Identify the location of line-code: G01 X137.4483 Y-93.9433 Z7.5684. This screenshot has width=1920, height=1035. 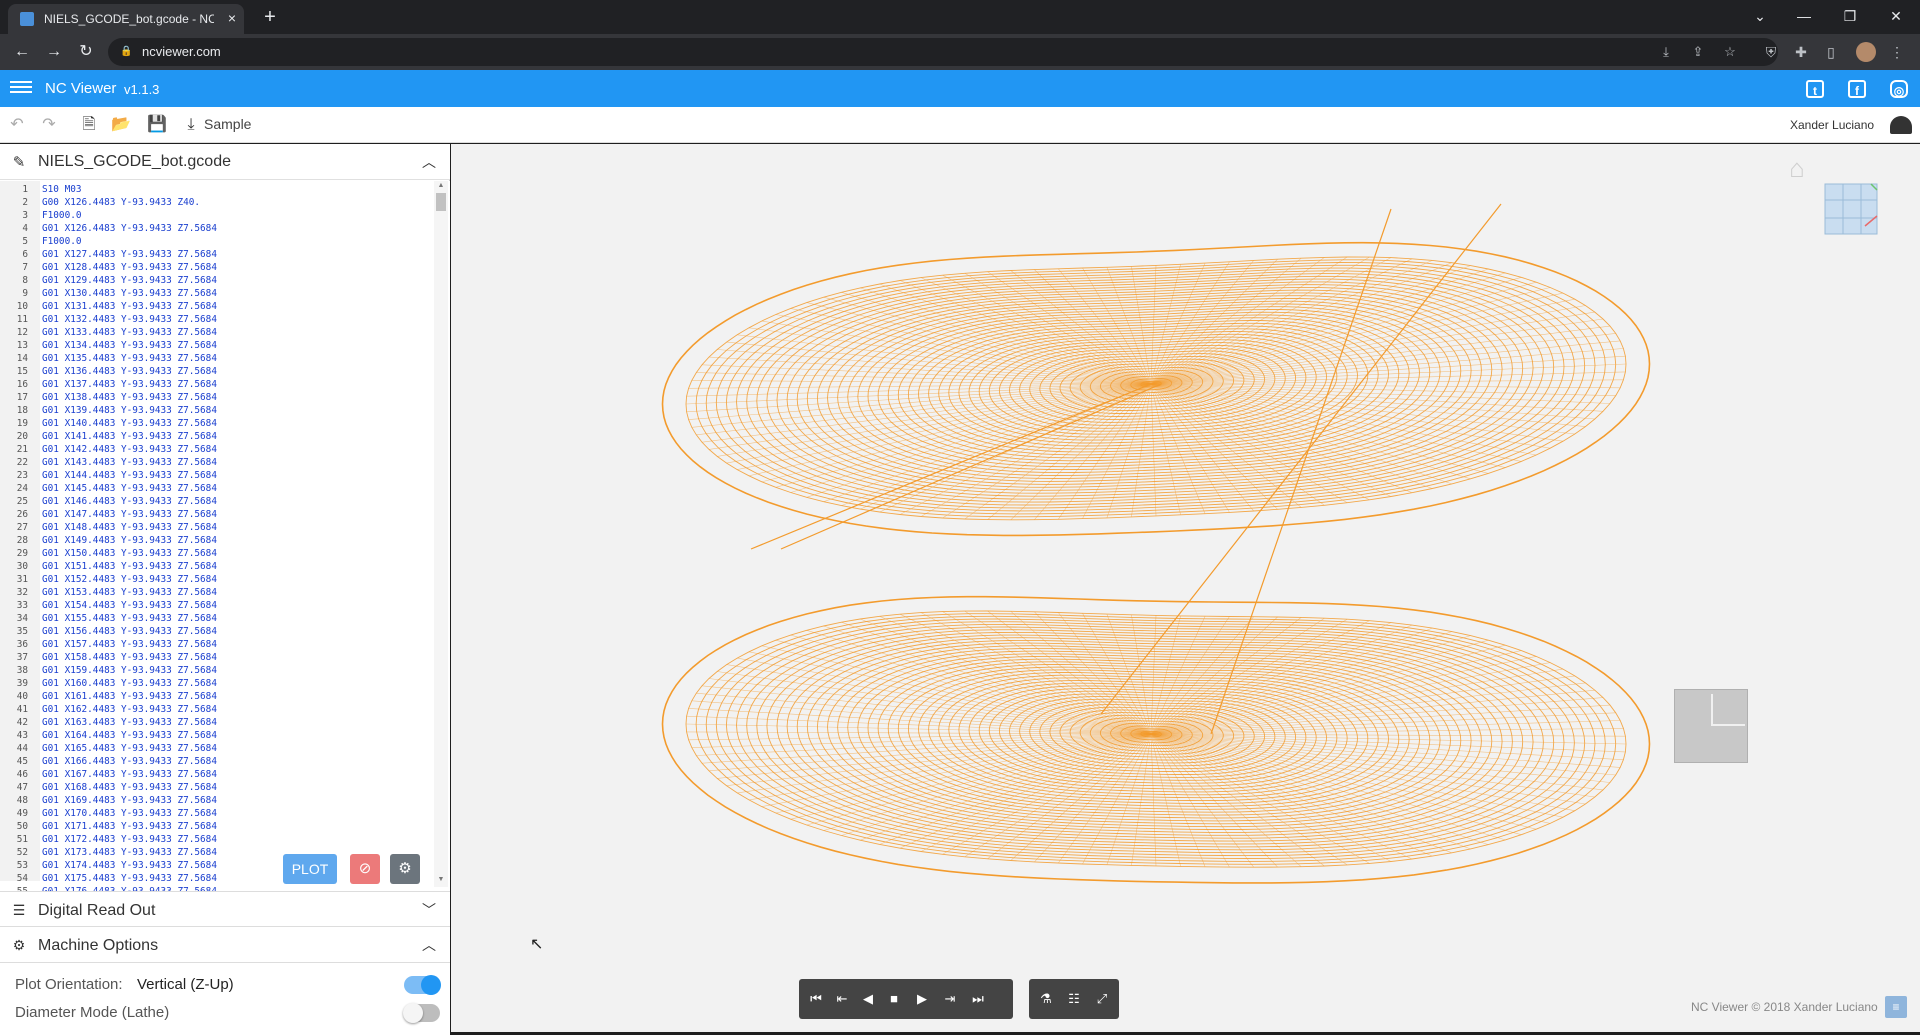
(125, 384).